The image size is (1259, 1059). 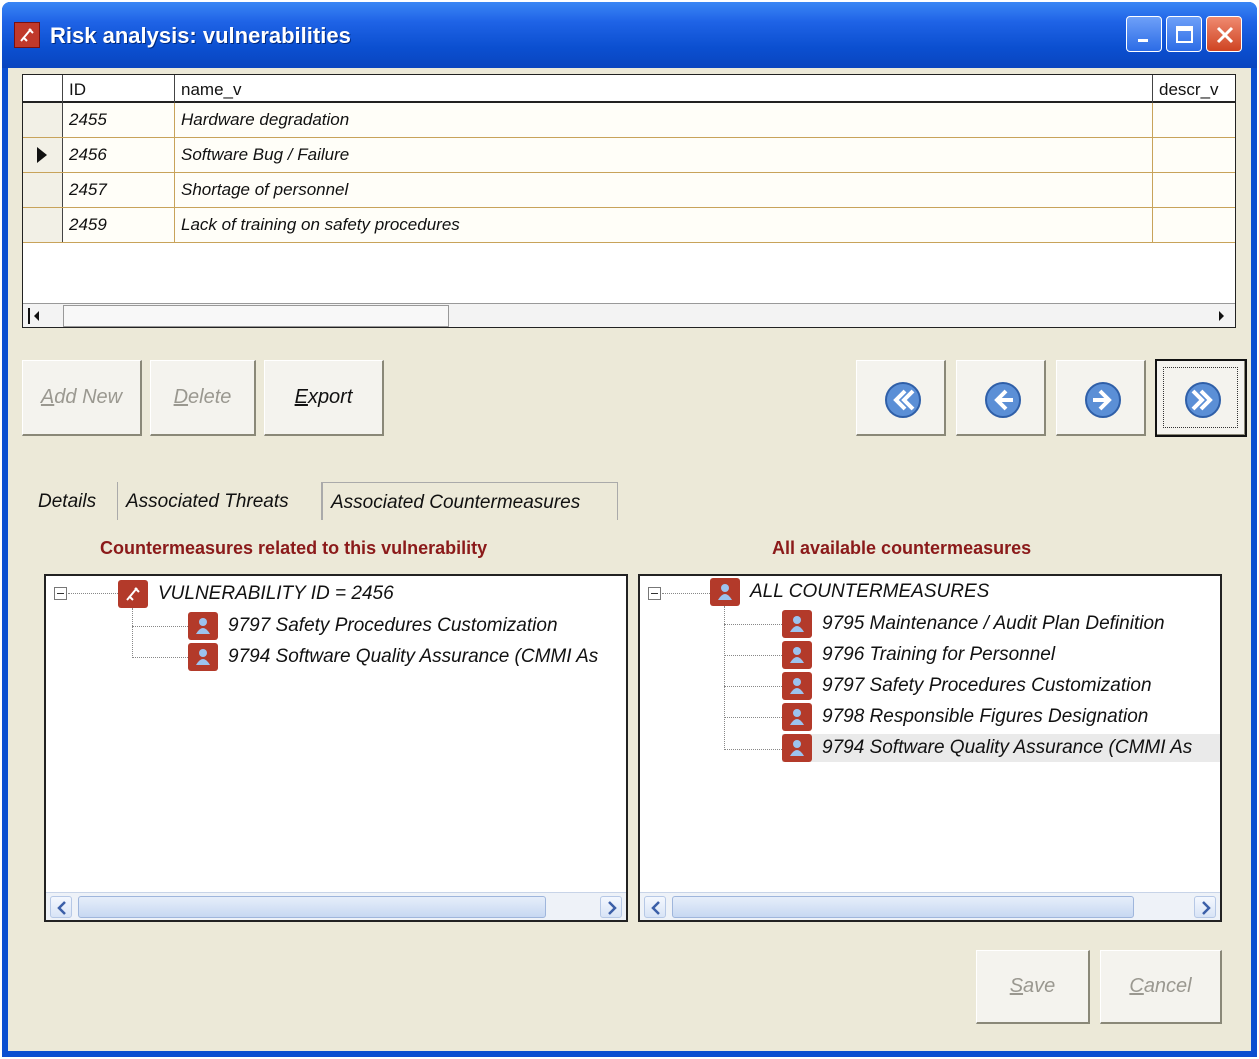 I want to click on column-header-descr: descr_v, so click(x=1195, y=89).